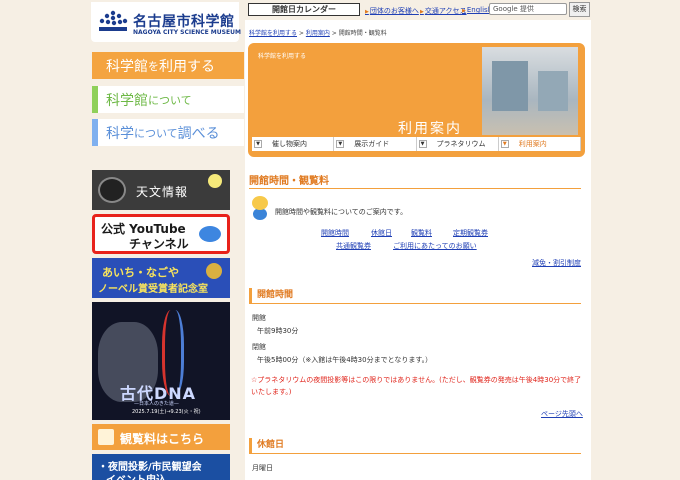  I want to click on link-discount: 減免・割引制度, so click(556, 263).